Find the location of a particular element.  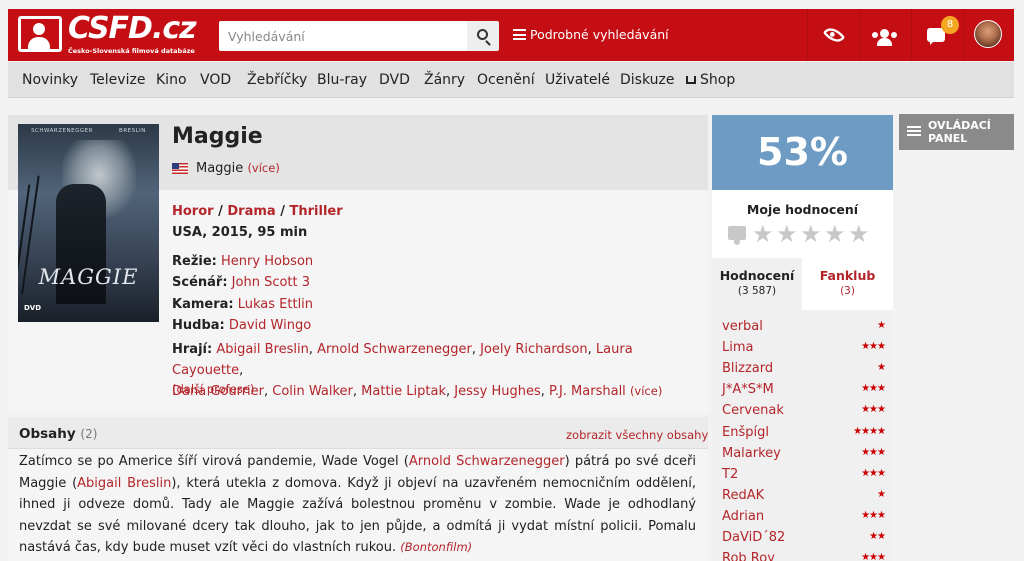

eye-icon is located at coordinates (834, 35).